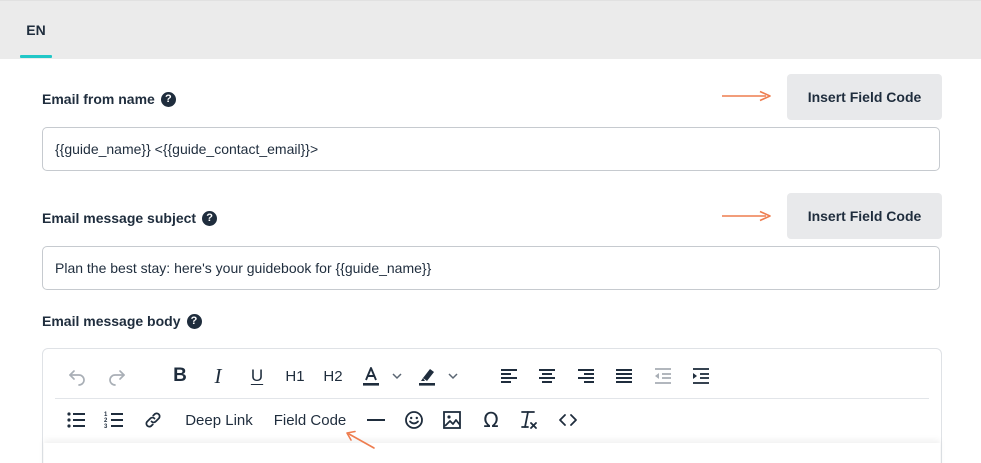 This screenshot has height=463, width=981. What do you see at coordinates (427, 376) in the screenshot?
I see `highlight-icon` at bounding box center [427, 376].